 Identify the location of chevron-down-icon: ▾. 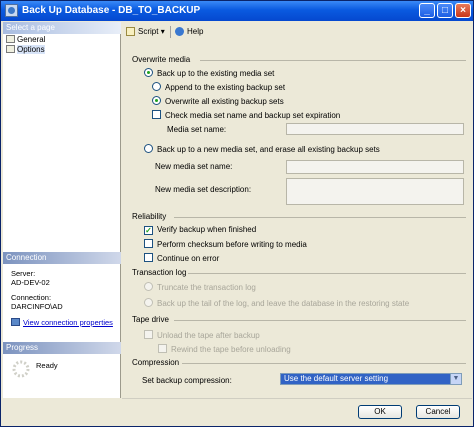
(163, 31).